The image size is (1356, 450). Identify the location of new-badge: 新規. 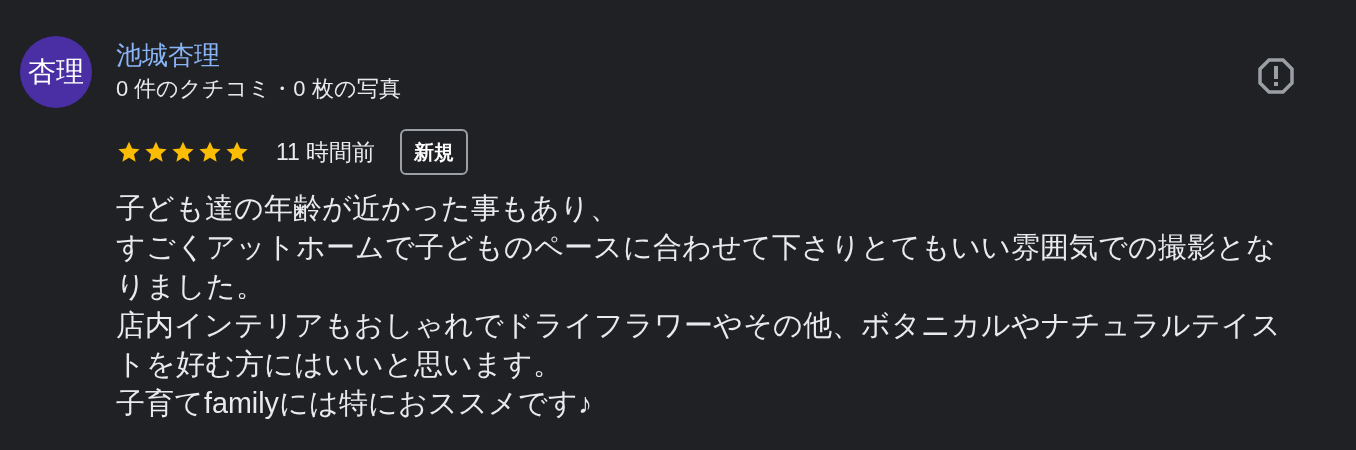
(434, 152).